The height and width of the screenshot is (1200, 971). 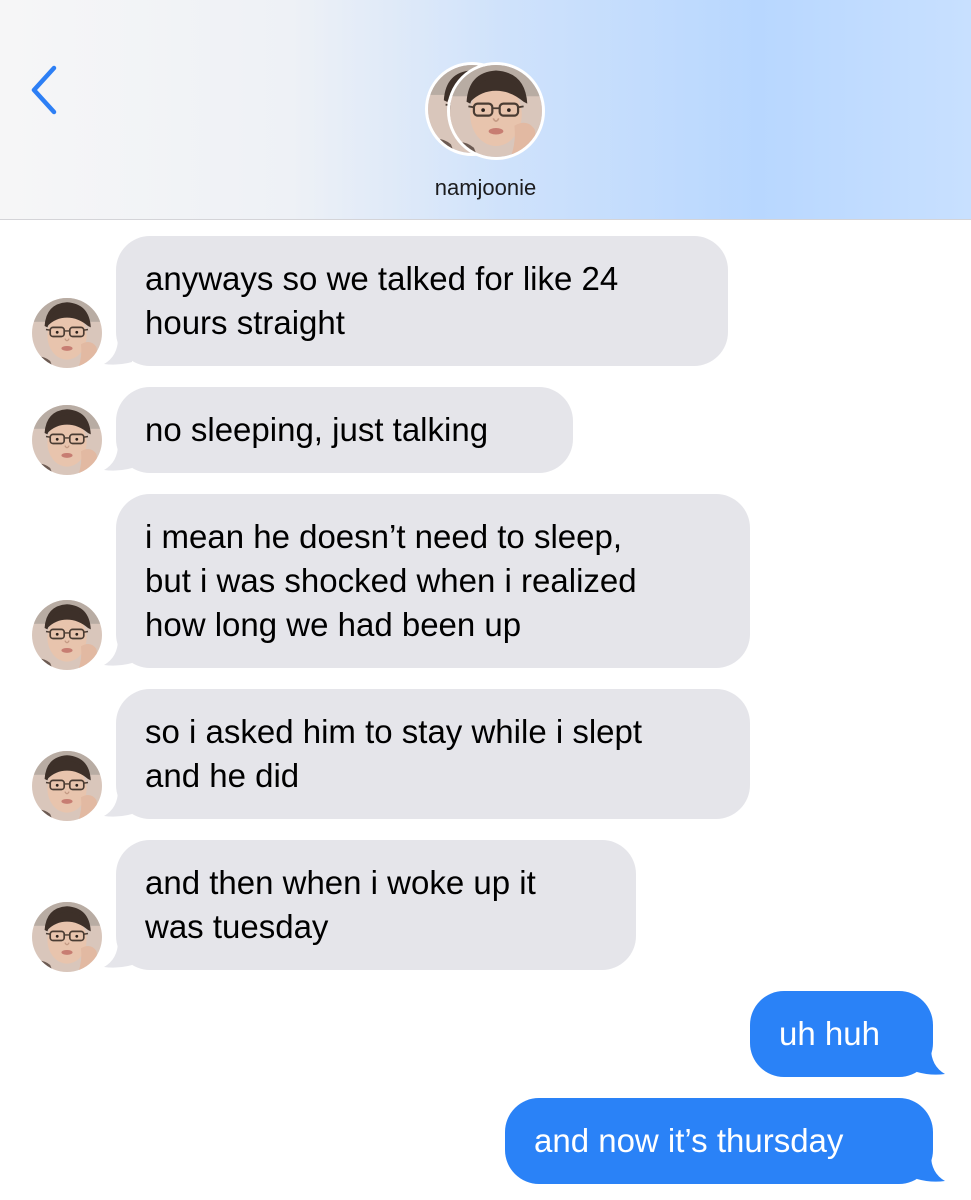 I want to click on contact-avatar, so click(x=496, y=111).